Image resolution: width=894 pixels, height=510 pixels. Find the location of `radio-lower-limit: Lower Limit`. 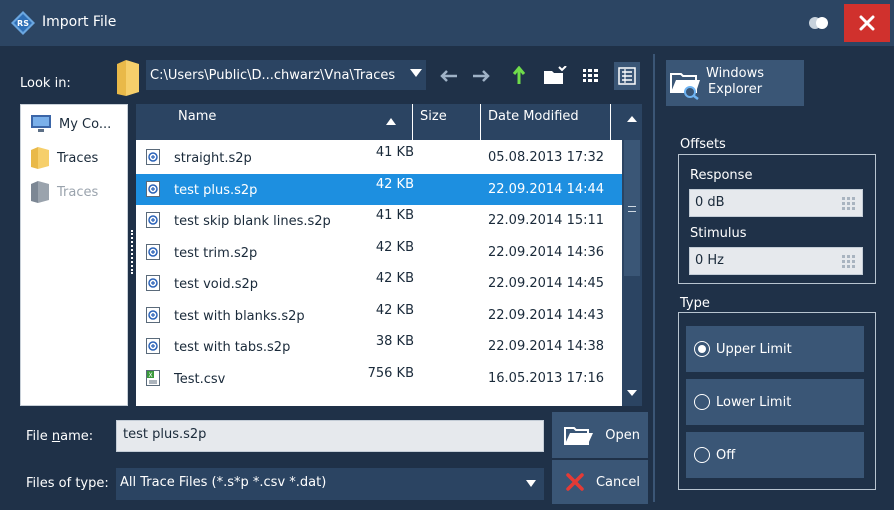

radio-lower-limit: Lower Limit is located at coordinates (775, 402).